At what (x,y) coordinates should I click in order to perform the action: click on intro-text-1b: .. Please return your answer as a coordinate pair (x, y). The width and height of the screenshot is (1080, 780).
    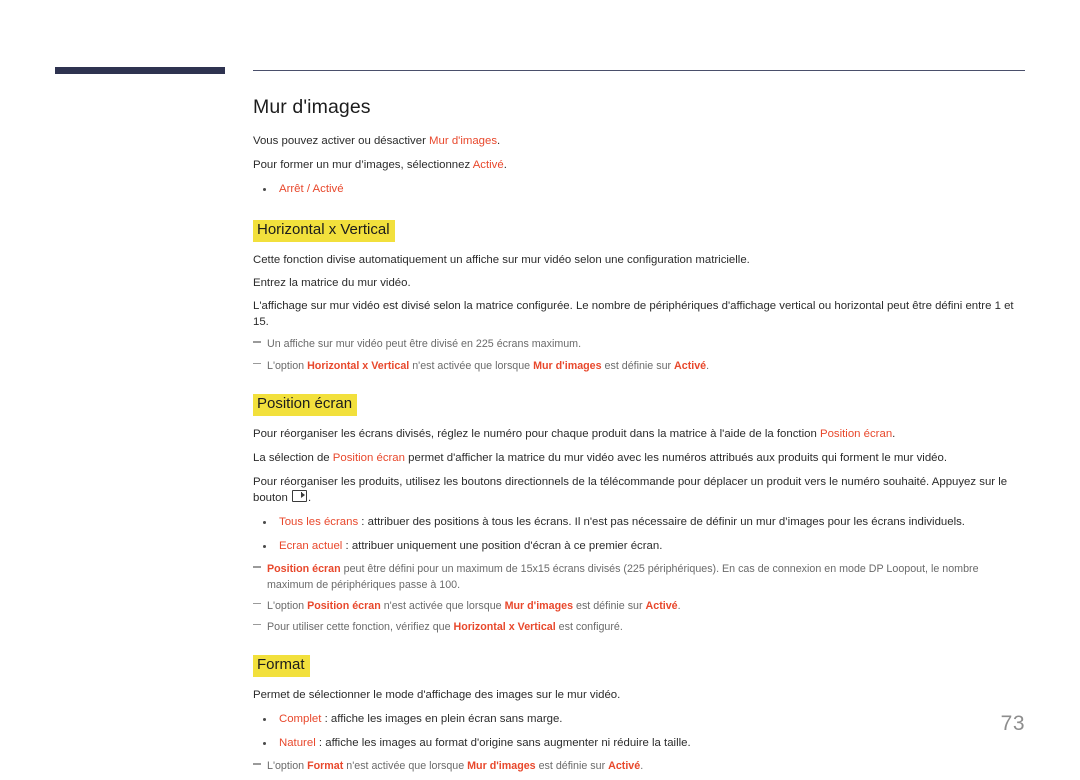
    Looking at the image, I should click on (499, 141).